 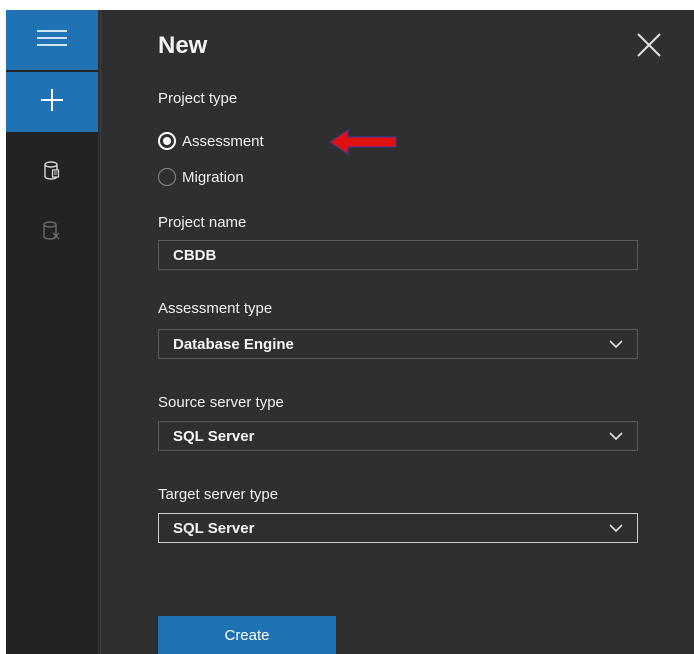 I want to click on source-server-type-dropdown: SQL Server, so click(x=398, y=436).